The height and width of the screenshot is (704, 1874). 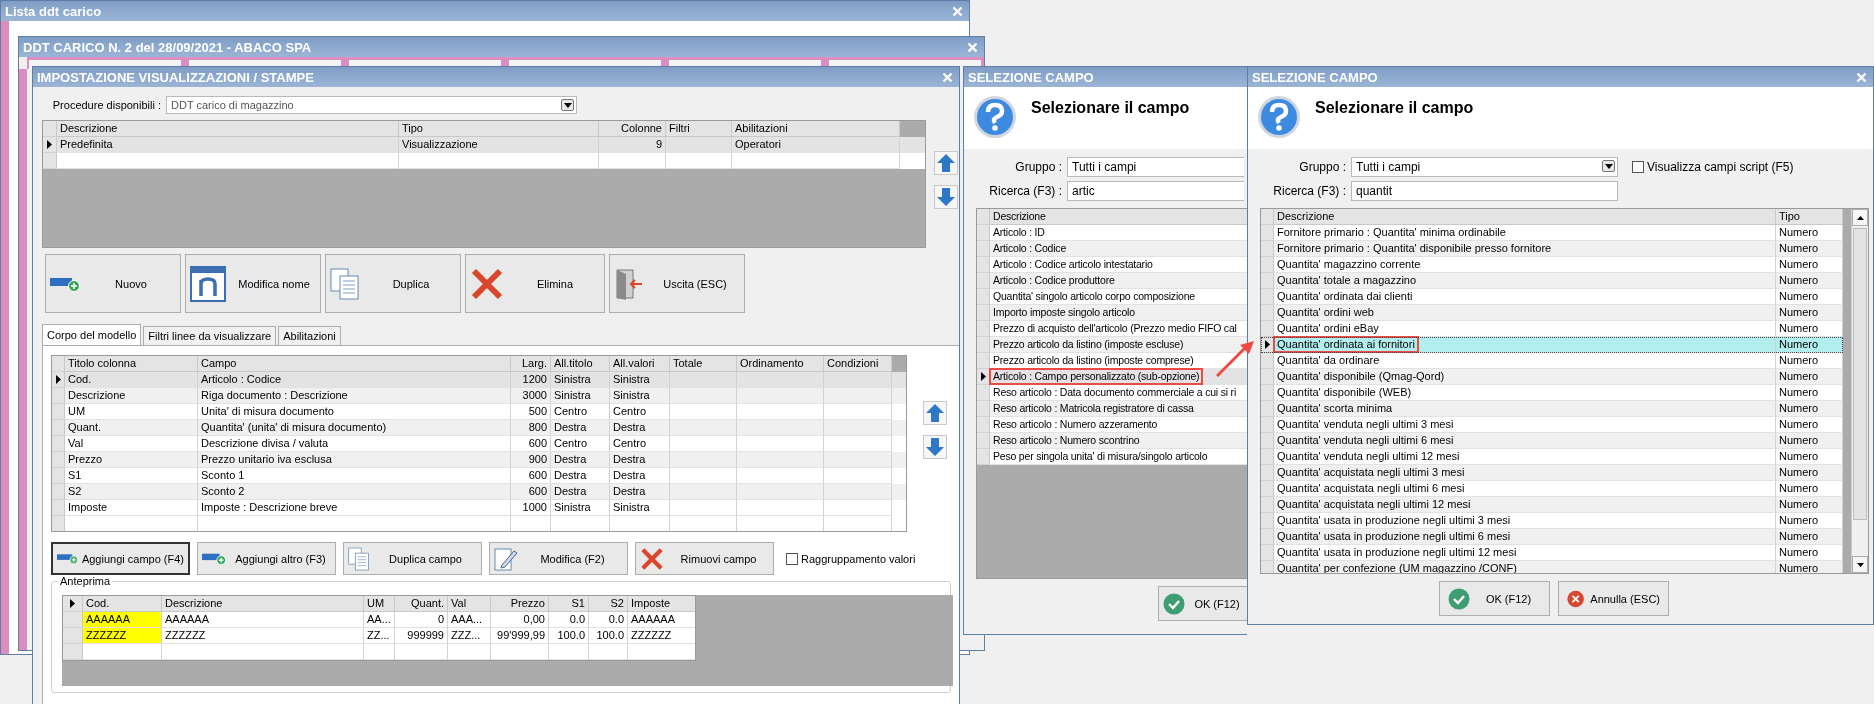 What do you see at coordinates (704, 558) in the screenshot?
I see `delete-field-button: Rimuovi campo` at bounding box center [704, 558].